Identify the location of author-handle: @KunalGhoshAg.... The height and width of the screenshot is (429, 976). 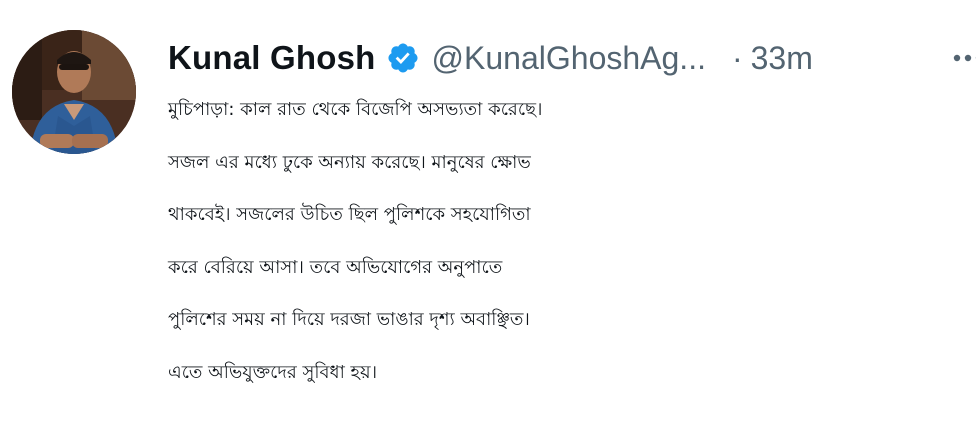
(569, 58).